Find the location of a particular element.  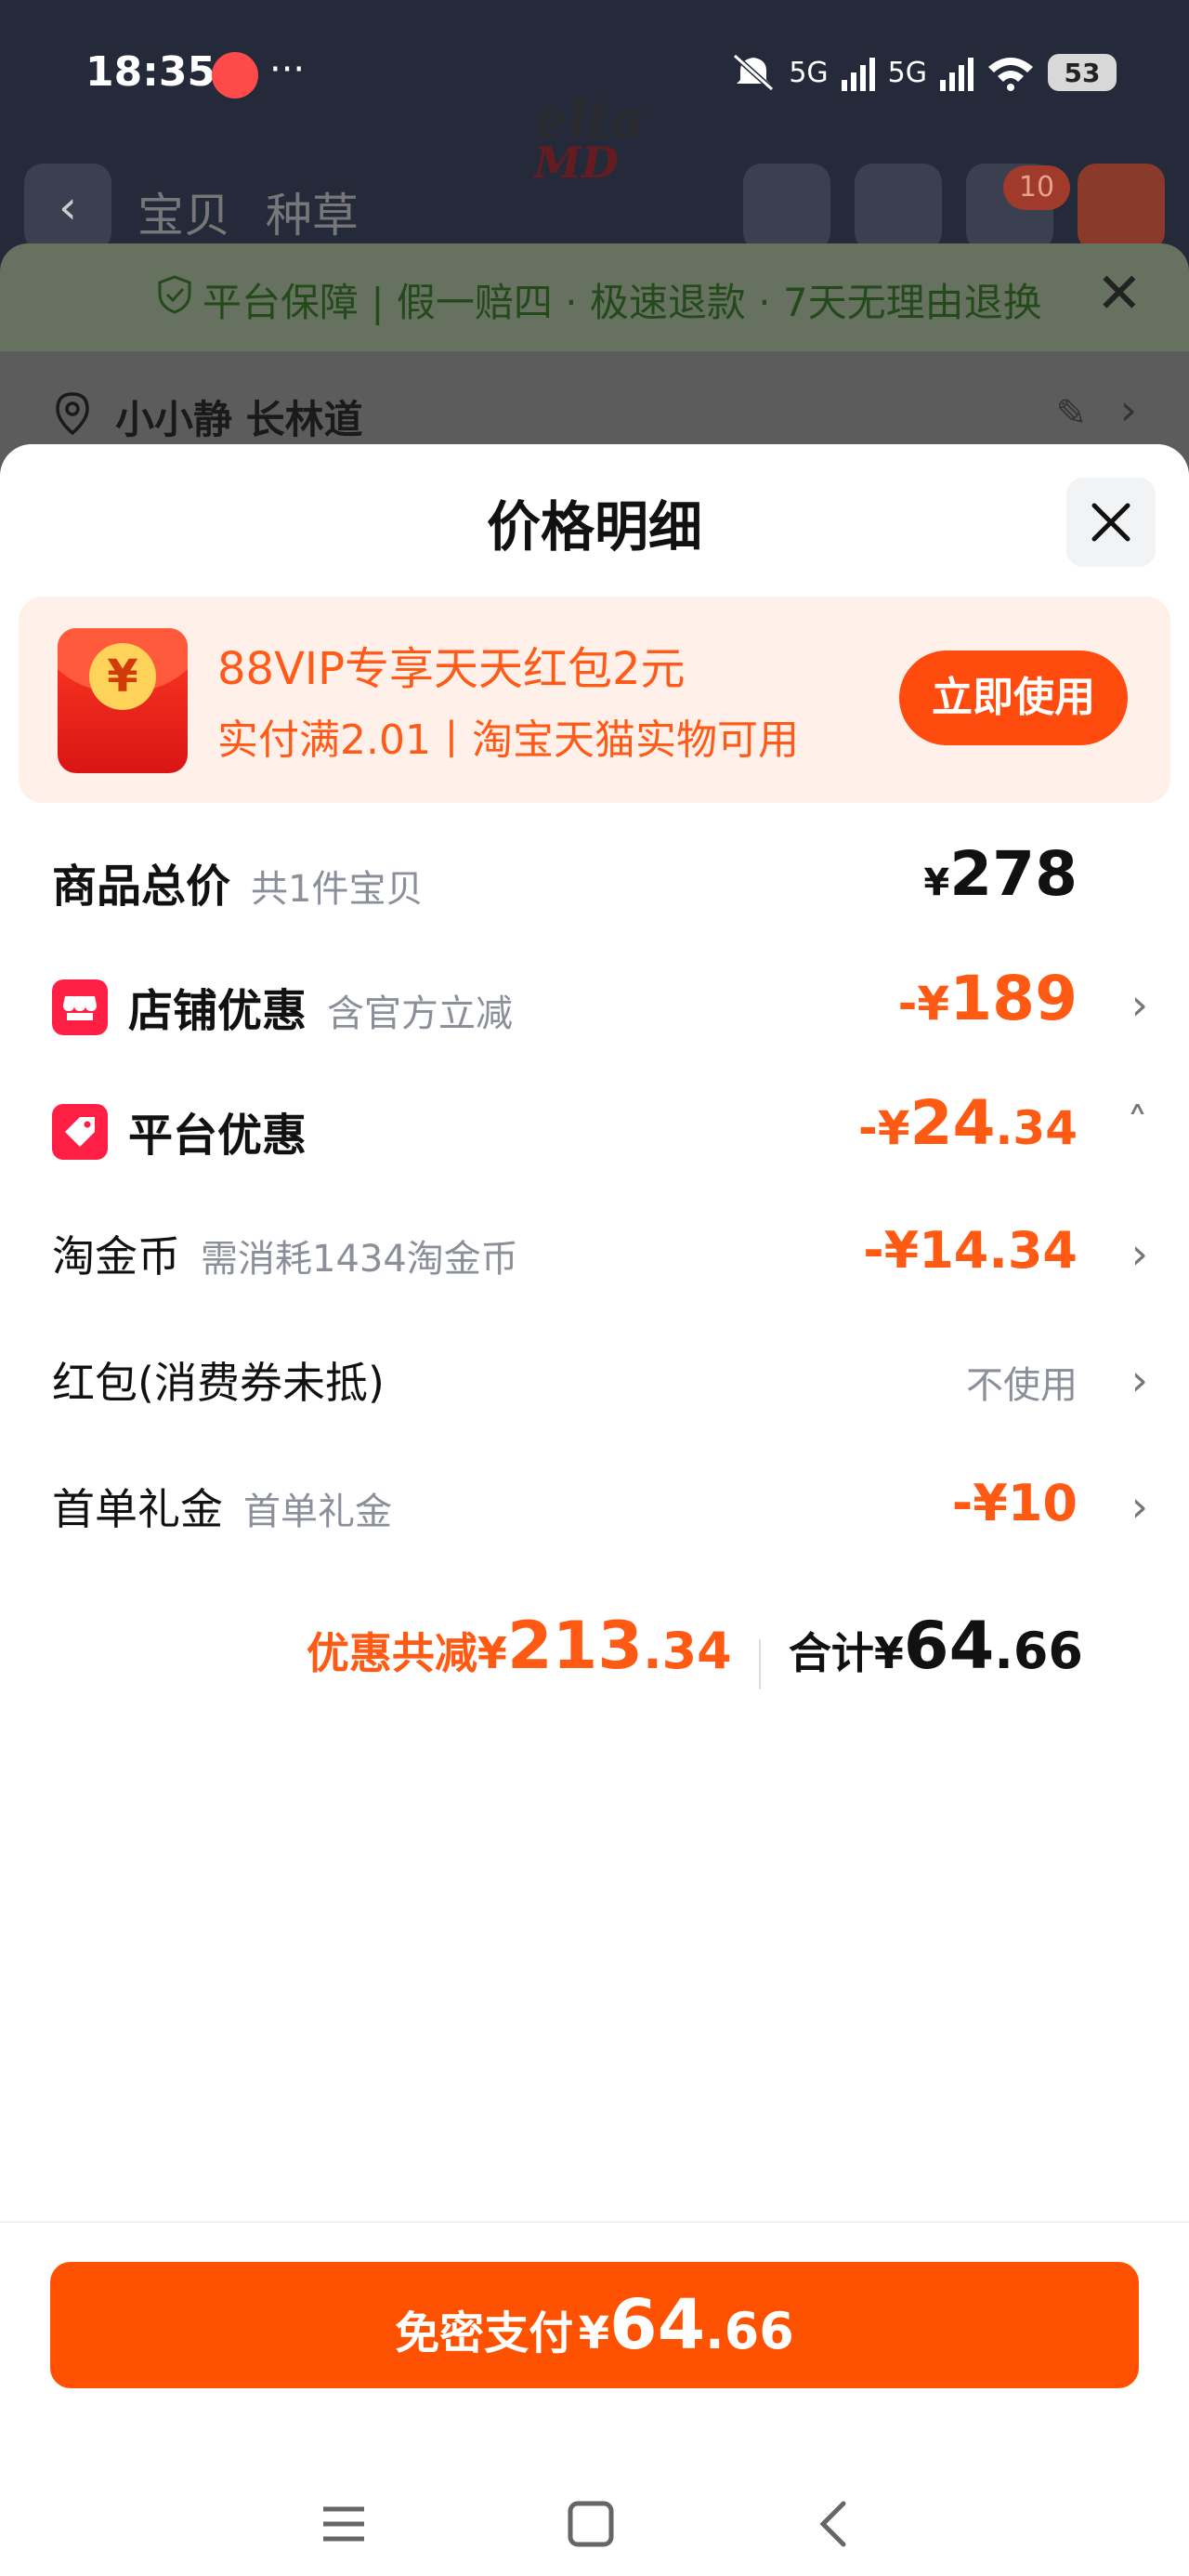

tab-item: 宝贝 is located at coordinates (183, 216).